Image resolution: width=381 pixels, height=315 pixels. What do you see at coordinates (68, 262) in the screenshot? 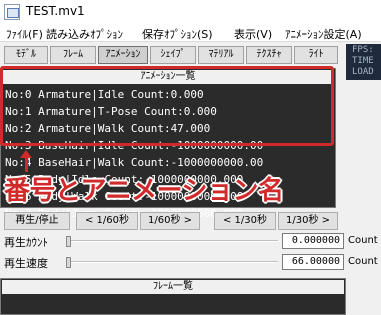
I see `play-speed-thumb` at bounding box center [68, 262].